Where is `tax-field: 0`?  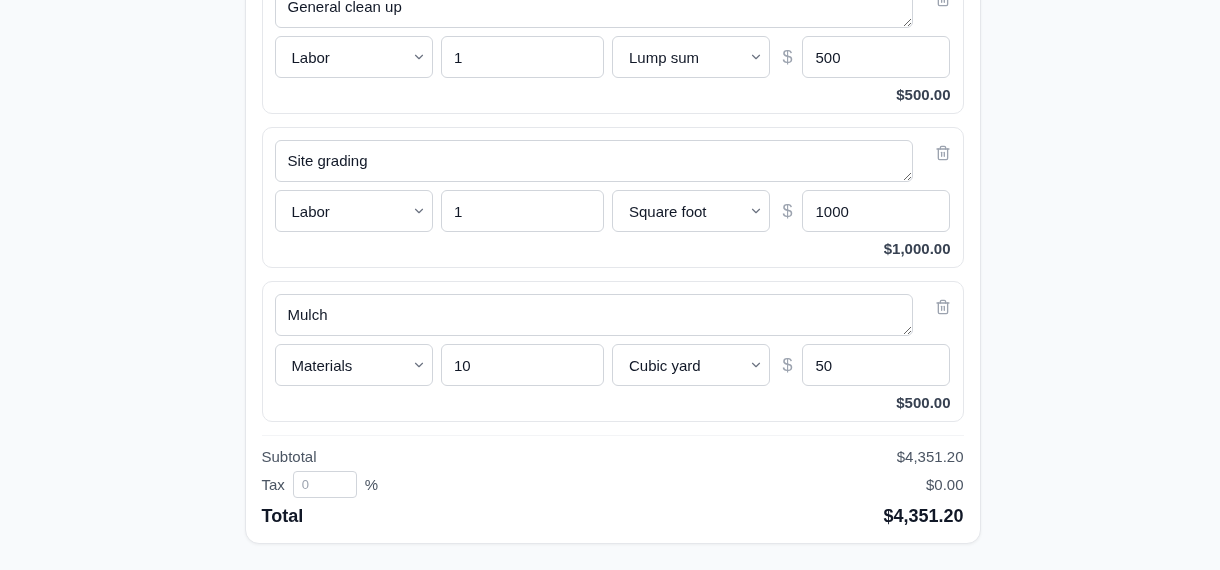 tax-field: 0 is located at coordinates (324, 484).